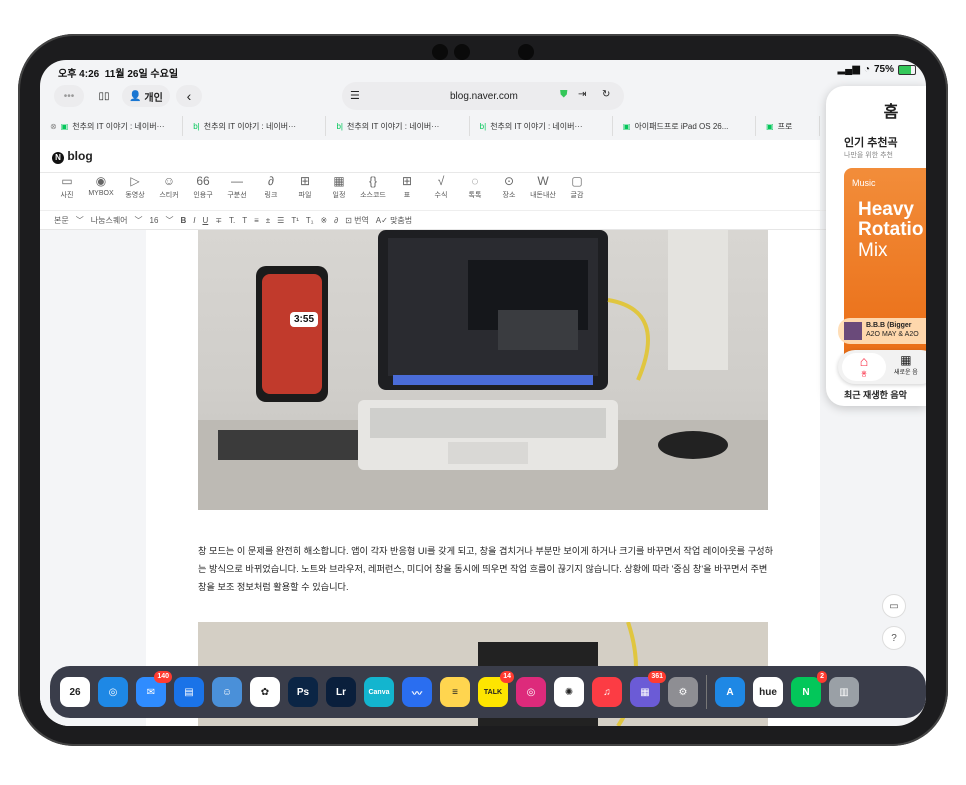 Image resolution: width=966 pixels, height=785 pixels. I want to click on now-playing: B.B.B (Bigger A2O MAY & A2O, so click(882, 331).